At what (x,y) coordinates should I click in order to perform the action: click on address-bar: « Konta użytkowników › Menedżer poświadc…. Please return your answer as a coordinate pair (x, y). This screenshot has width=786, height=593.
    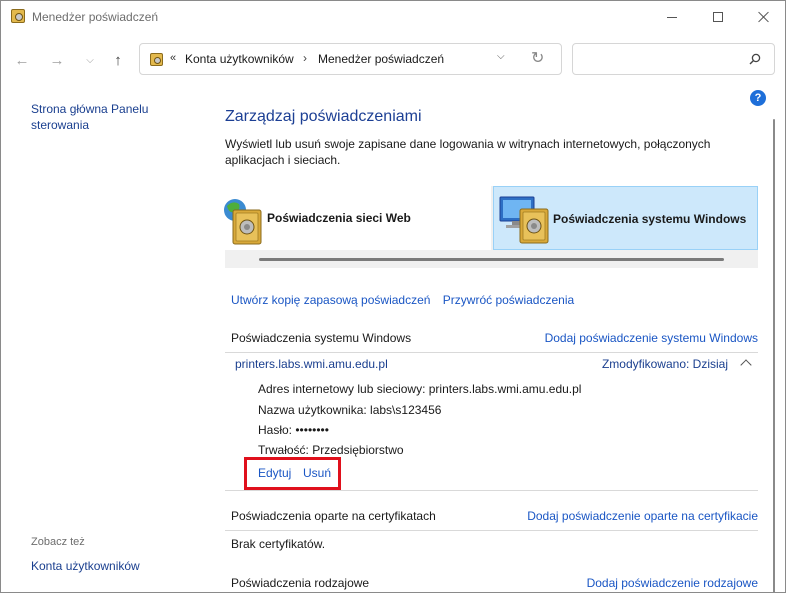
    Looking at the image, I should click on (350, 59).